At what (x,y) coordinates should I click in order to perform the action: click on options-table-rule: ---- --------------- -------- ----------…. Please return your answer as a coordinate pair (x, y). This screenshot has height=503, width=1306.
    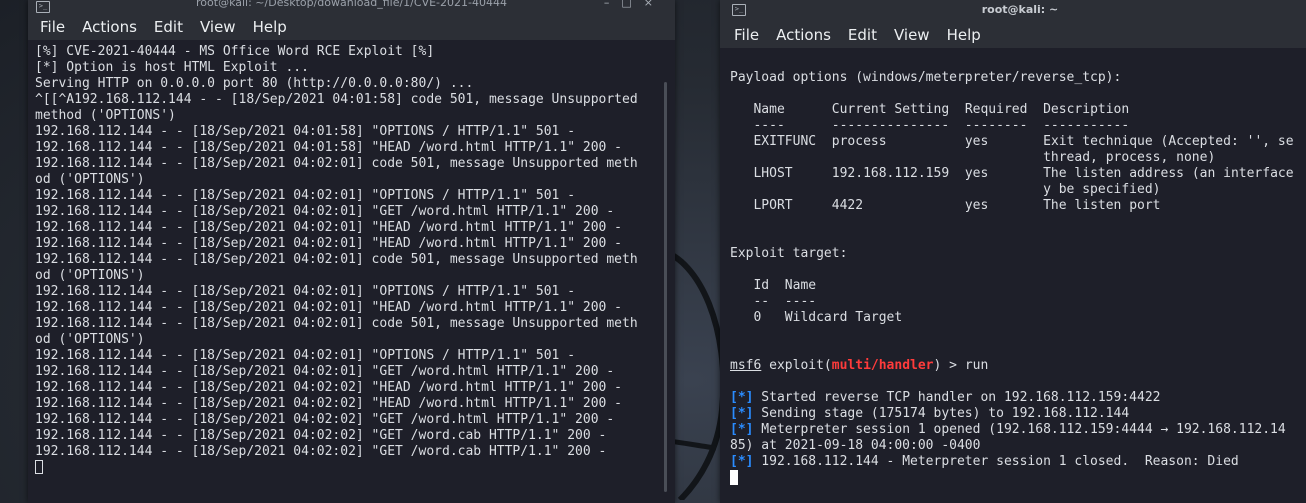
    Looking at the image, I should click on (930, 125).